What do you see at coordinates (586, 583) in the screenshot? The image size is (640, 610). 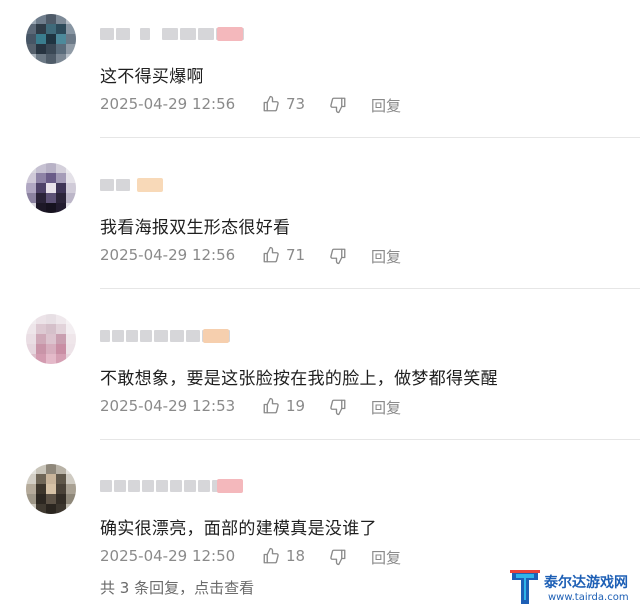 I see `watermark-name: 泰尔达游戏网` at bounding box center [586, 583].